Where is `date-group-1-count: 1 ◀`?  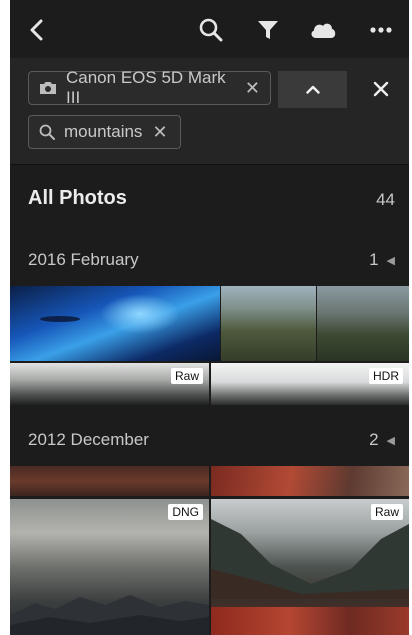 date-group-1-count: 1 ◀ is located at coordinates (382, 260).